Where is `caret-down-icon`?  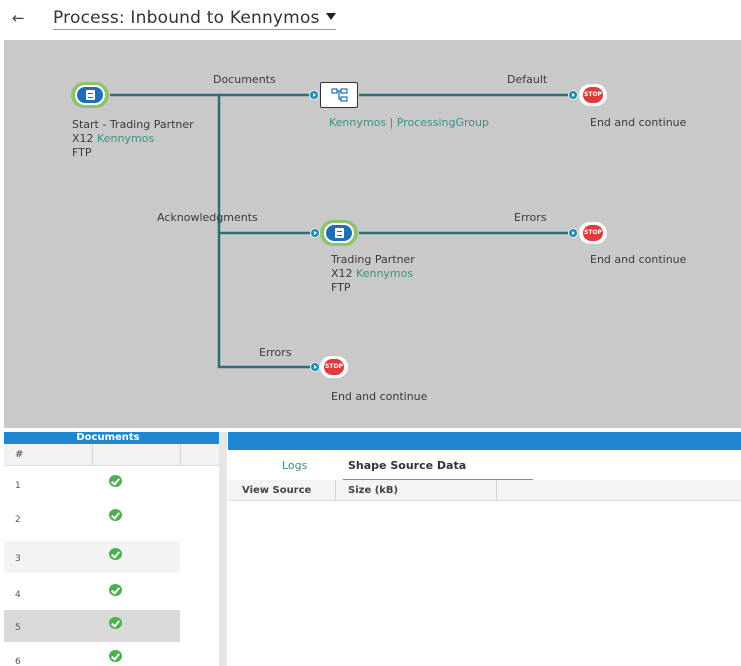 caret-down-icon is located at coordinates (330, 16).